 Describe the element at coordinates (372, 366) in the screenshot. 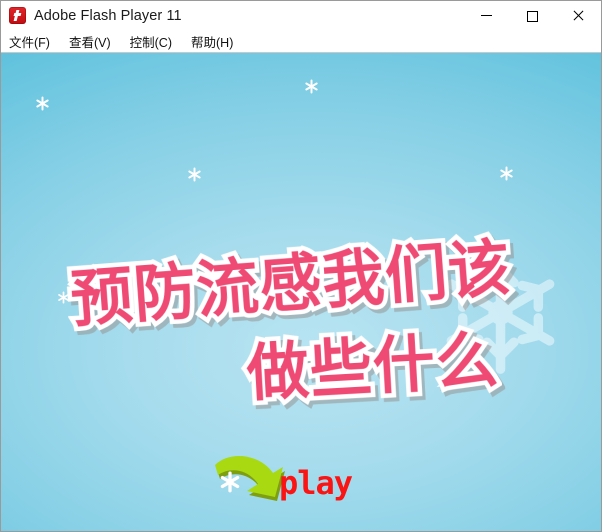

I see `headline-line-2: 做些什么` at that location.